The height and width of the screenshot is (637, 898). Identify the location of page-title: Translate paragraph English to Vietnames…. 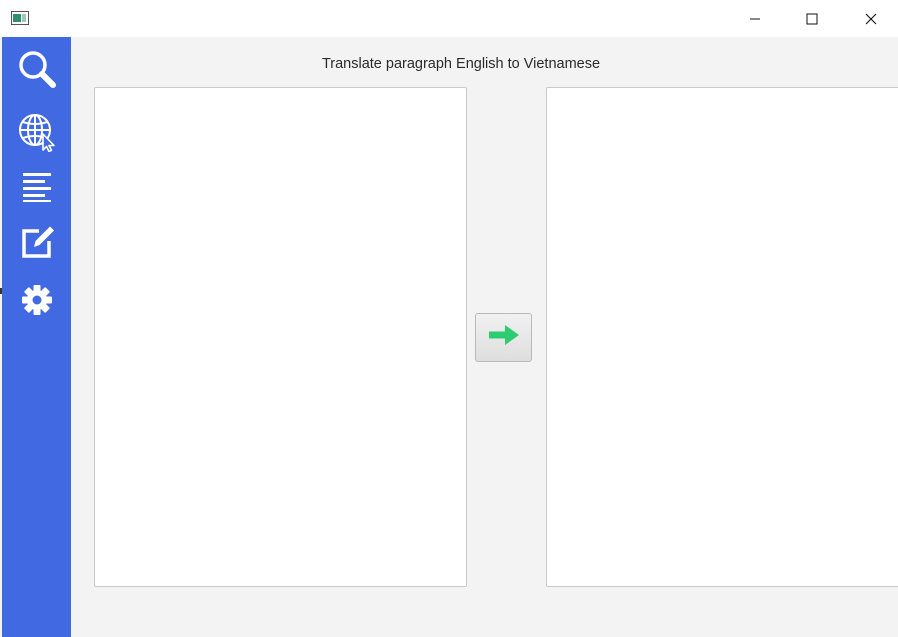
(461, 64).